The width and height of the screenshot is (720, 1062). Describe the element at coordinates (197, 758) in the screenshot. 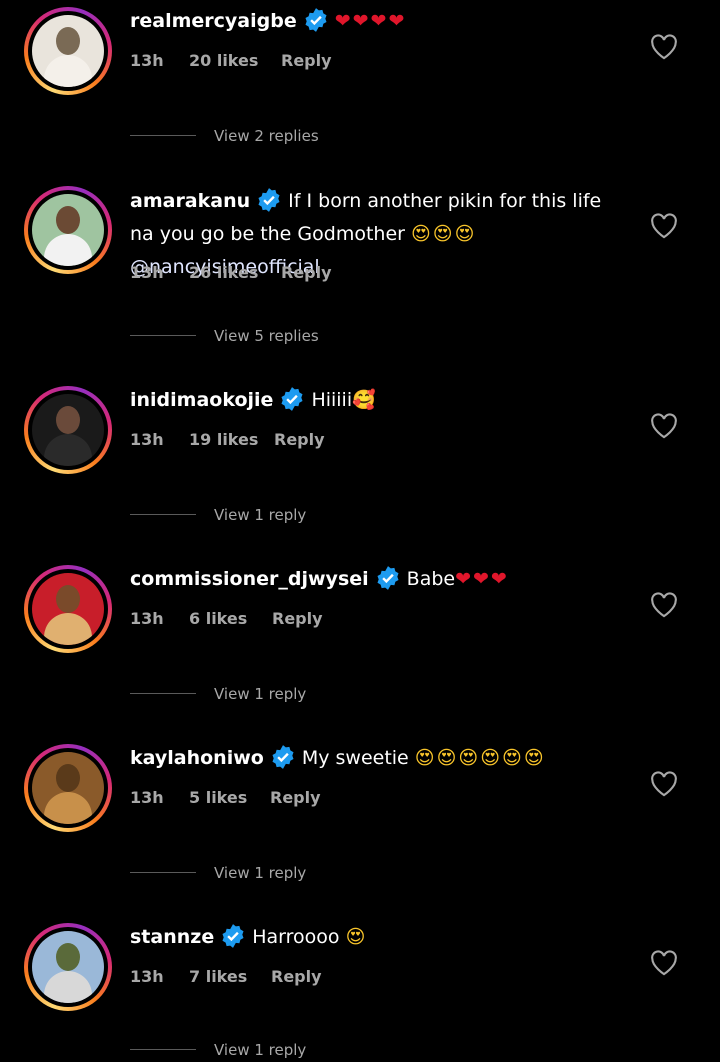

I see `comment-username: kaylahoniwo` at that location.